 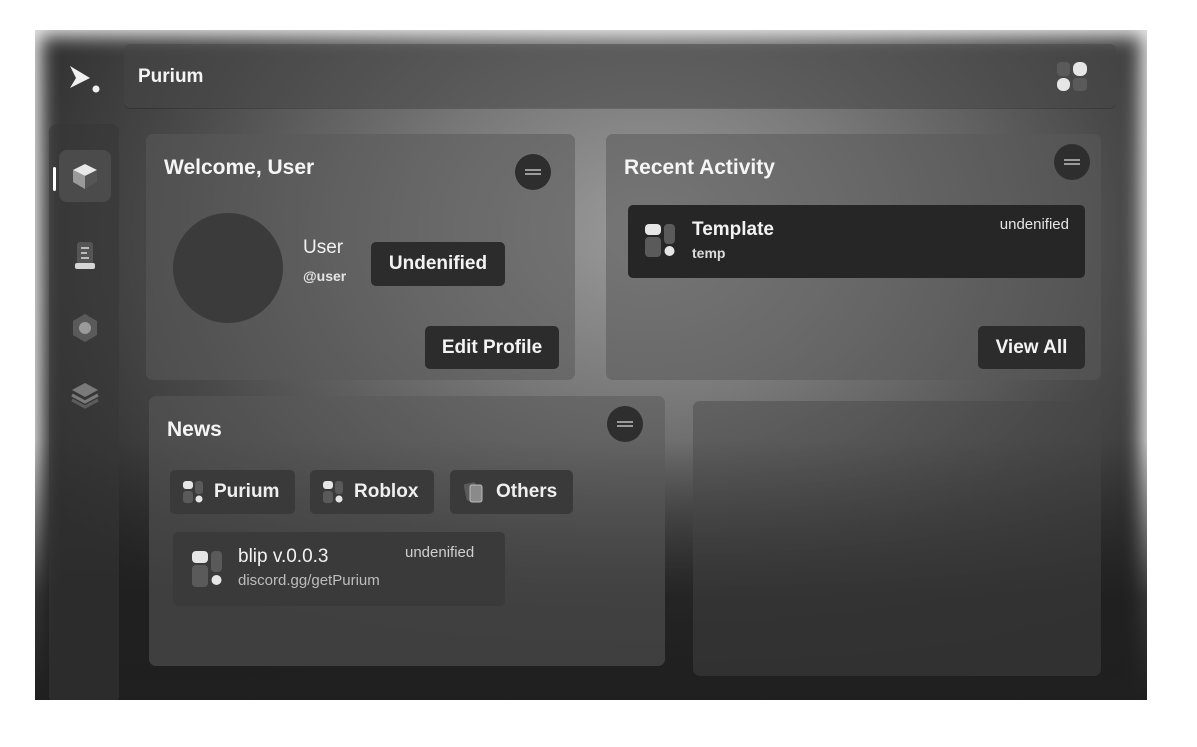 What do you see at coordinates (323, 247) in the screenshot?
I see `display-name: User` at bounding box center [323, 247].